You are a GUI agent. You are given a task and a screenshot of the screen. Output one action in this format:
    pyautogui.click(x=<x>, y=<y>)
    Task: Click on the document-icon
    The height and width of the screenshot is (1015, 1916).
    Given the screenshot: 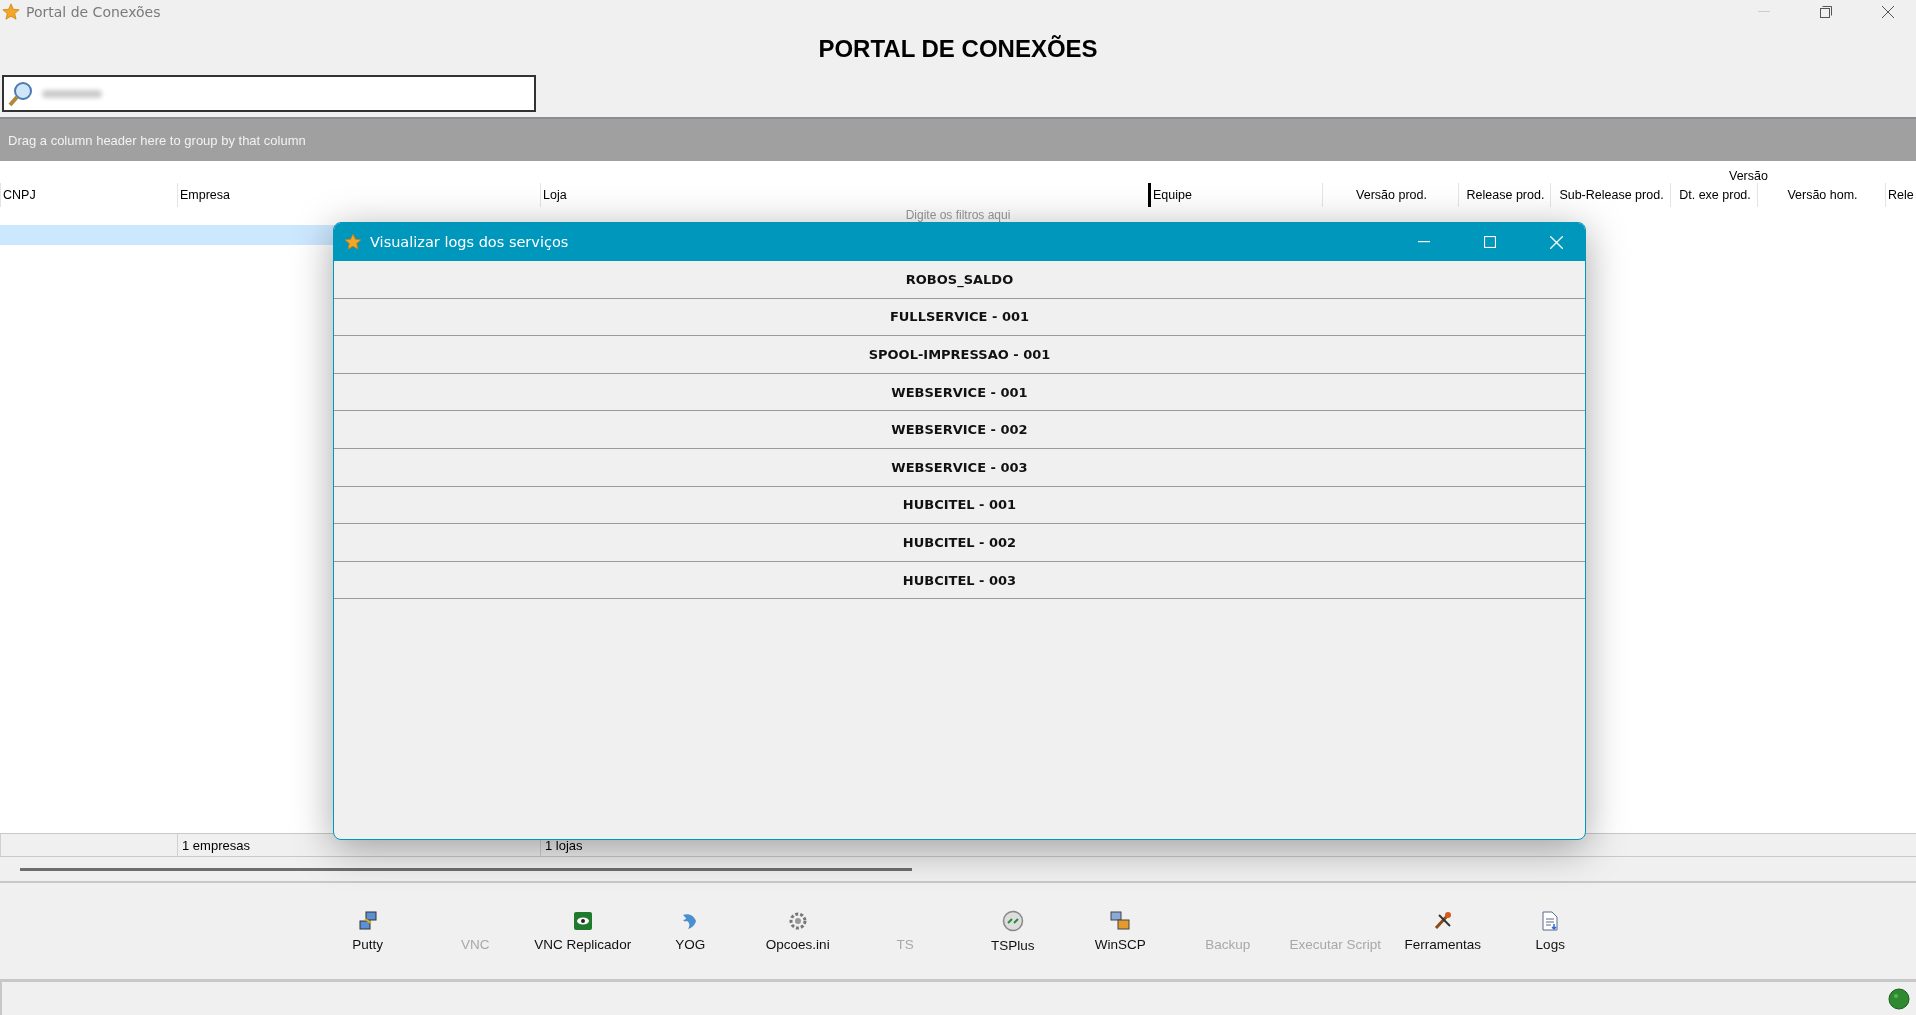 What is the action you would take?
    pyautogui.click(x=1550, y=920)
    